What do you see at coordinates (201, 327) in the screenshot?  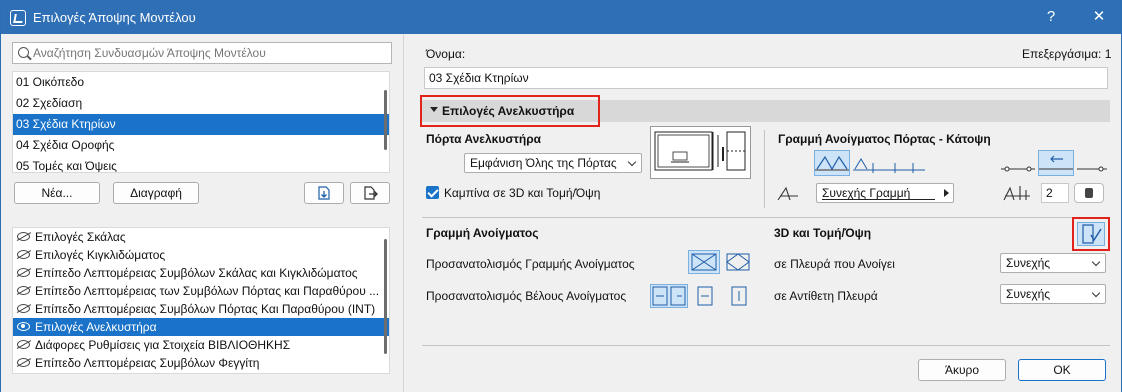 I see `list-item-selected: Επιλογές Ανελκυστήρα` at bounding box center [201, 327].